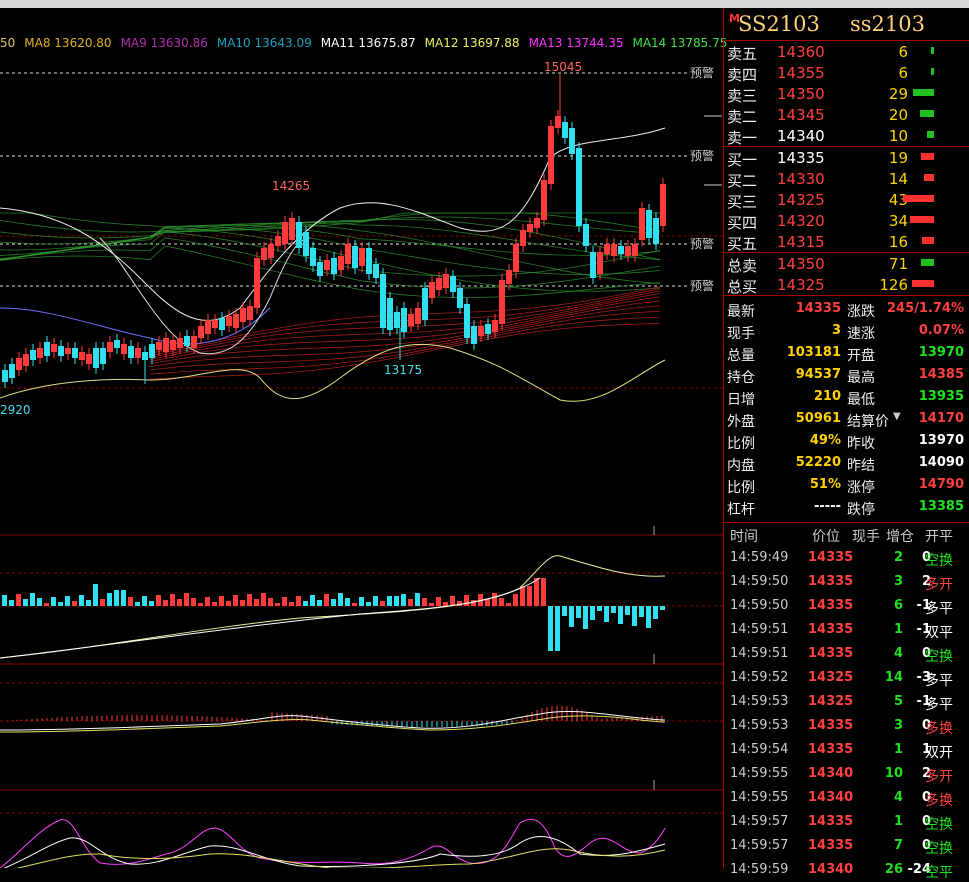  I want to click on dropdown-triangle-icon: ▼, so click(897, 416).